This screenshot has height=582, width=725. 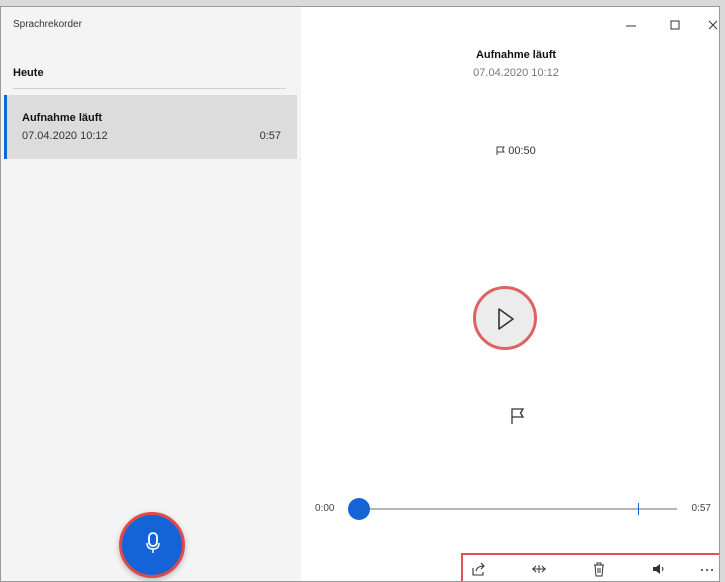 I want to click on delete-button, so click(x=599, y=569).